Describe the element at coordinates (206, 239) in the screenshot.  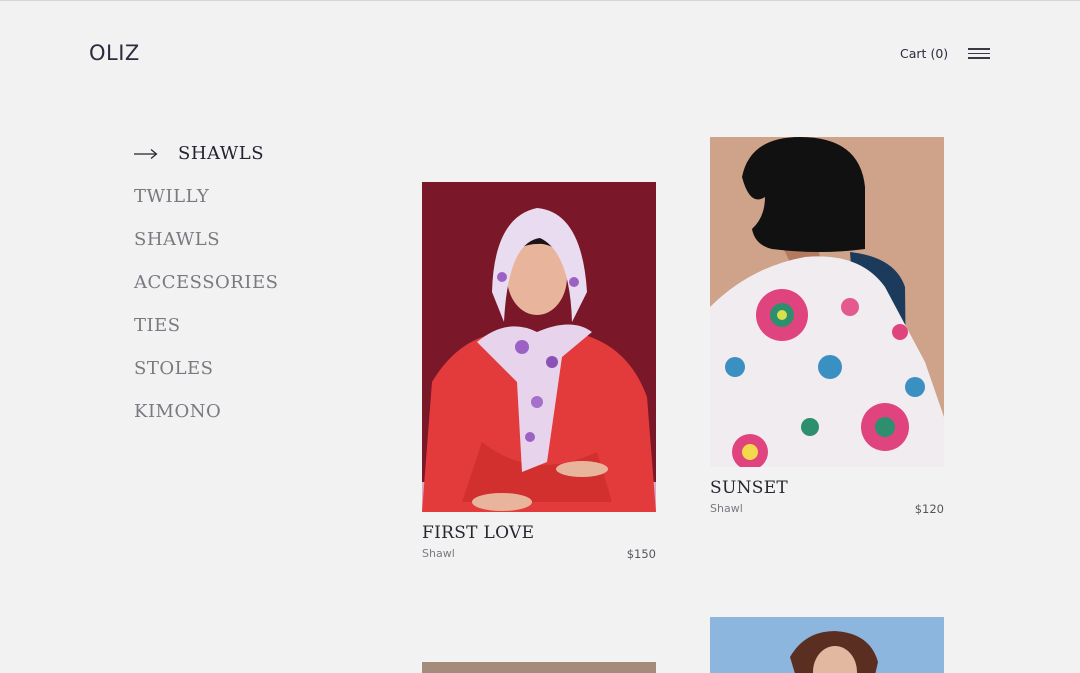
I see `category-item-shawls: SHAWLS` at that location.